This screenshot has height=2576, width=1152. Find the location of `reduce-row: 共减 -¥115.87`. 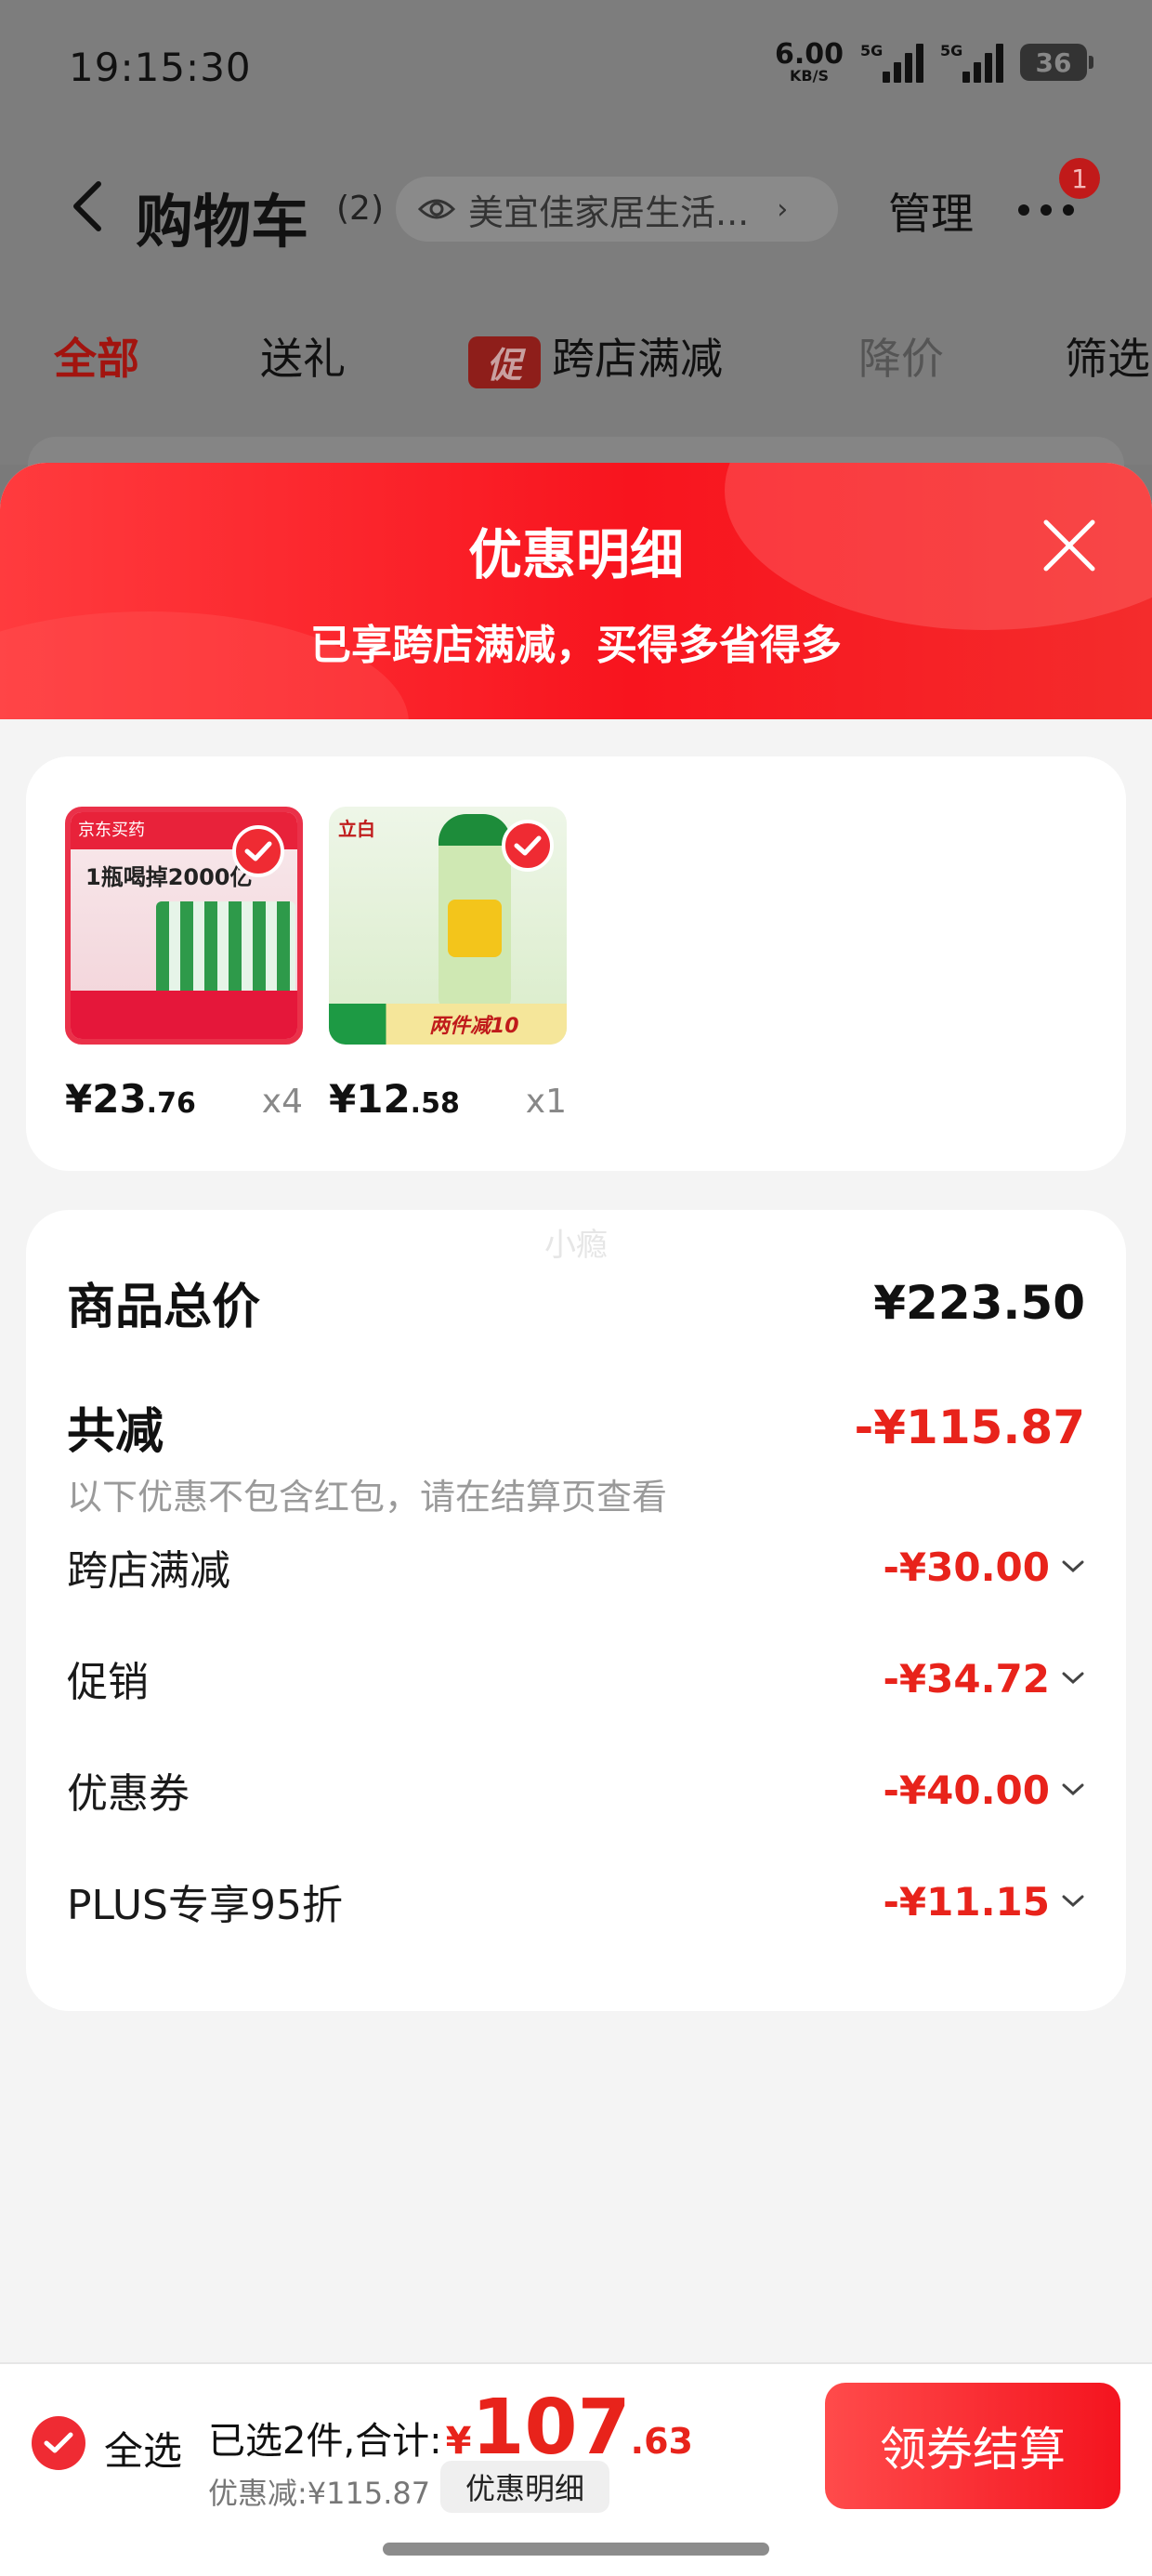

reduce-row: 共减 -¥115.87 is located at coordinates (576, 1427).